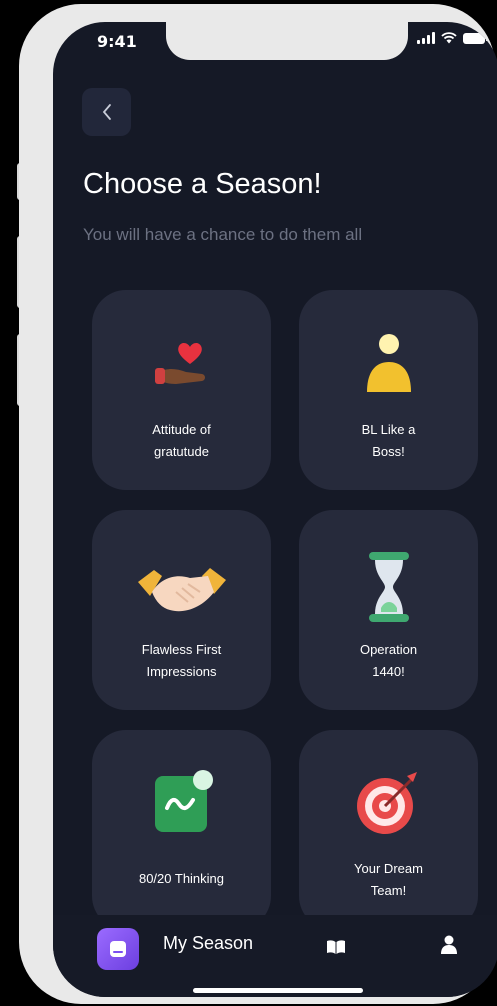  Describe the element at coordinates (181, 390) in the screenshot. I see `season-card-attitude-of-gratitude: Attitude of gratutude` at that location.